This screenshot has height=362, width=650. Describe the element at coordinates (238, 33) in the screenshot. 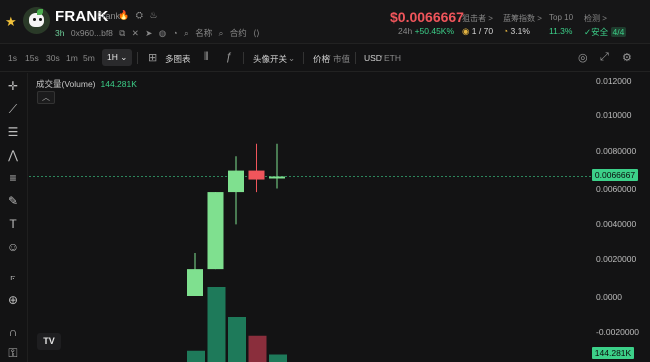

I see `search-contract-link: 合约` at that location.